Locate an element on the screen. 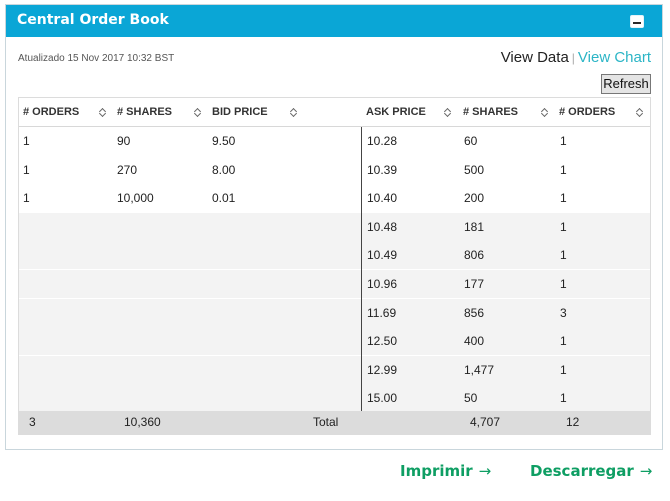 Image resolution: width=670 pixels, height=501 pixels. total-ask-orders: 12 is located at coordinates (573, 422).